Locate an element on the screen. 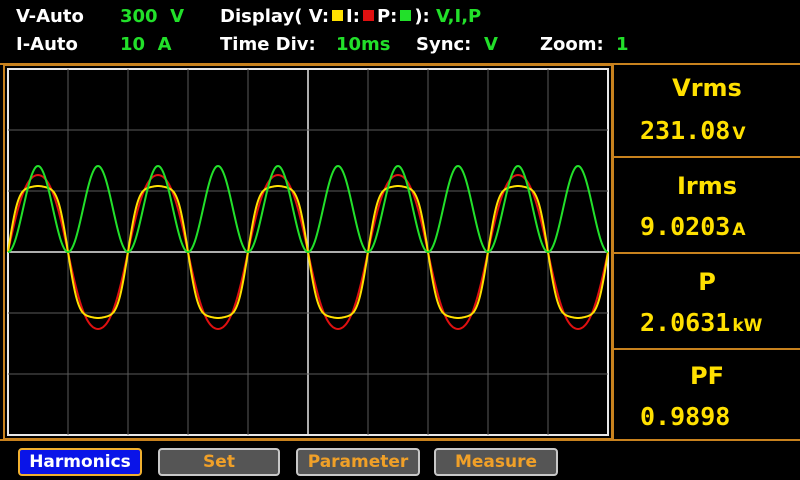  power-unit: kW is located at coordinates (747, 326).